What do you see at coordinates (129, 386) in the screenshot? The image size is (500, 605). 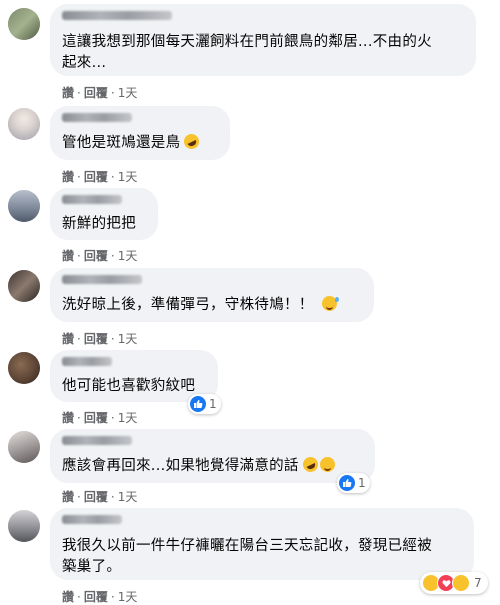 I see `comment-text-line: 他可能也喜歡豹紋吧` at bounding box center [129, 386].